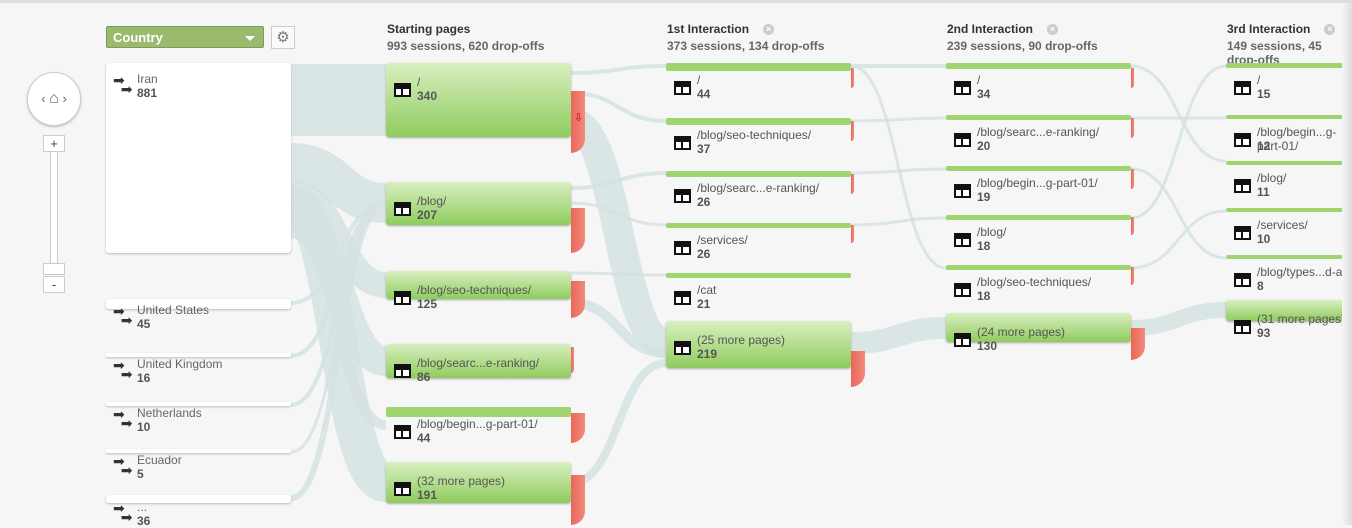 Image resolution: width=1352 pixels, height=528 pixels. Describe the element at coordinates (707, 290) in the screenshot. I see `page-path: /cat` at that location.